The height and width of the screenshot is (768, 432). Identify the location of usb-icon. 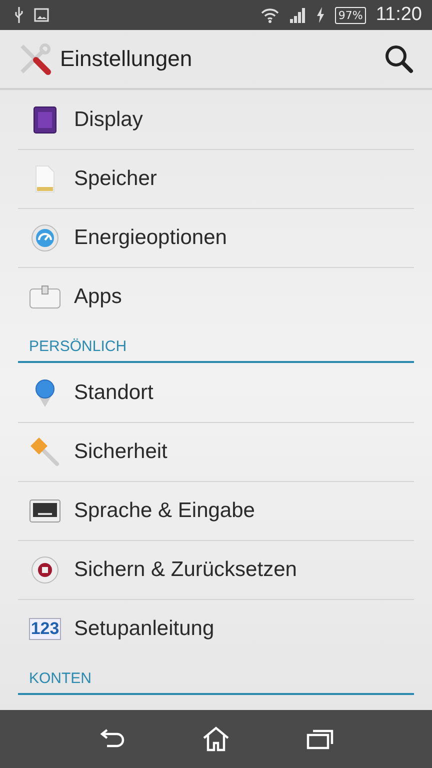
(19, 15).